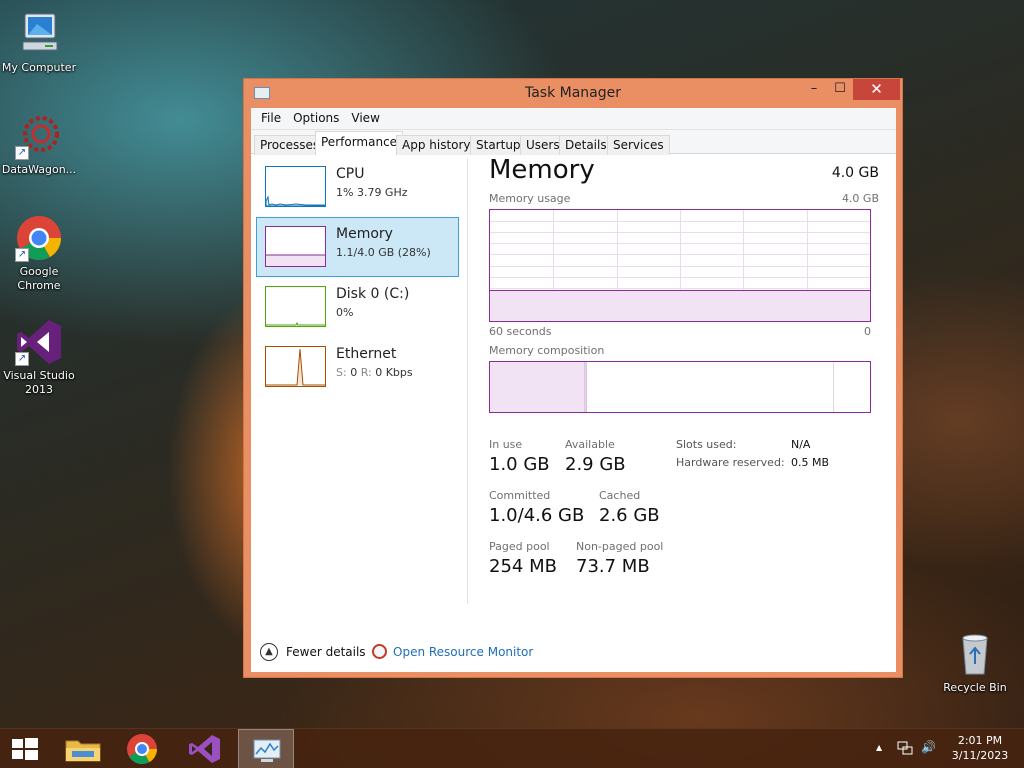  Describe the element at coordinates (586, 145) in the screenshot. I see `tab-details: Details` at that location.